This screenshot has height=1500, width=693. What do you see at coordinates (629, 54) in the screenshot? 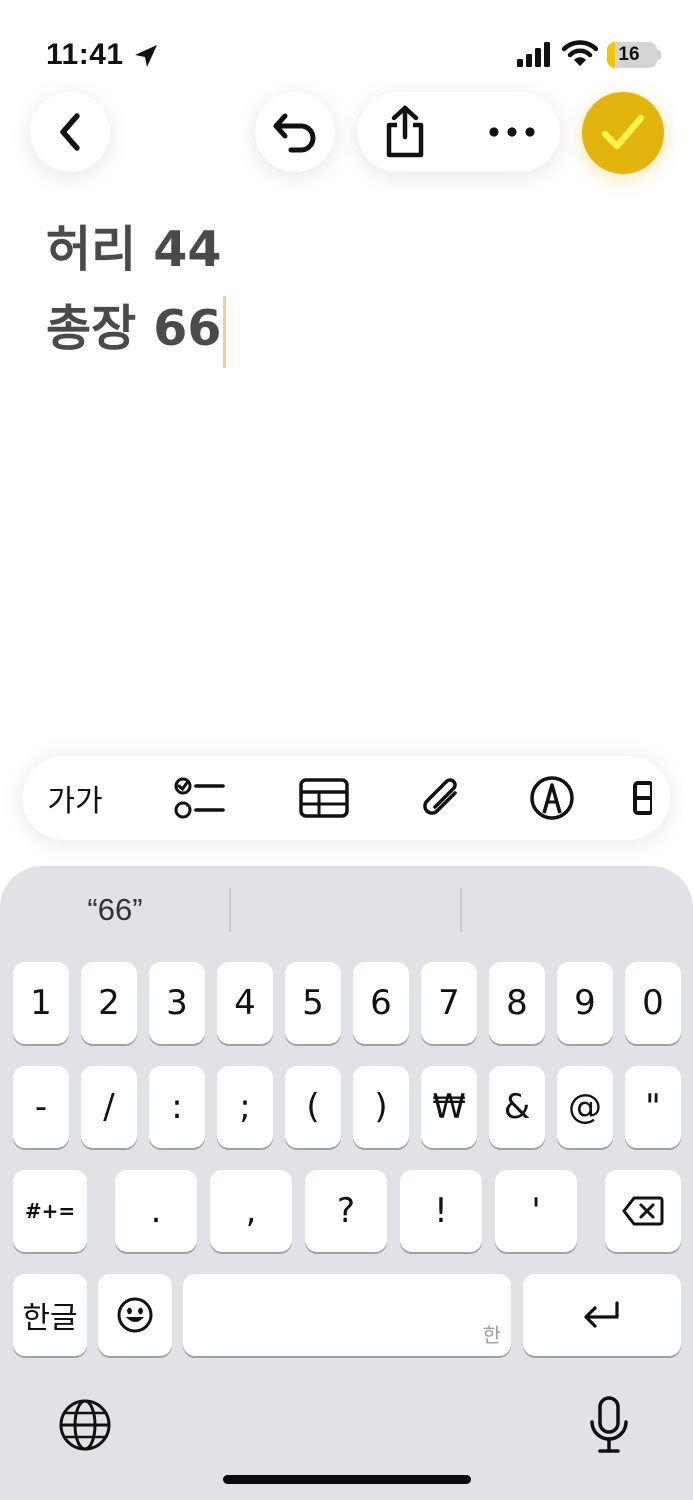
I see `battery-level: 16` at bounding box center [629, 54].